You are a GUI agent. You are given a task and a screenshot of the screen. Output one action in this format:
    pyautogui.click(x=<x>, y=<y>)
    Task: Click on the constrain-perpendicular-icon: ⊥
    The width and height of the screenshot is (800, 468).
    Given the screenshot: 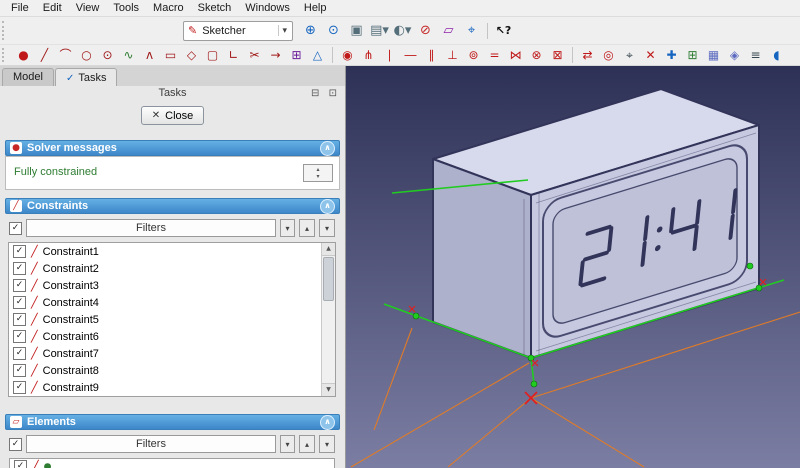 What is the action you would take?
    pyautogui.click(x=452, y=55)
    